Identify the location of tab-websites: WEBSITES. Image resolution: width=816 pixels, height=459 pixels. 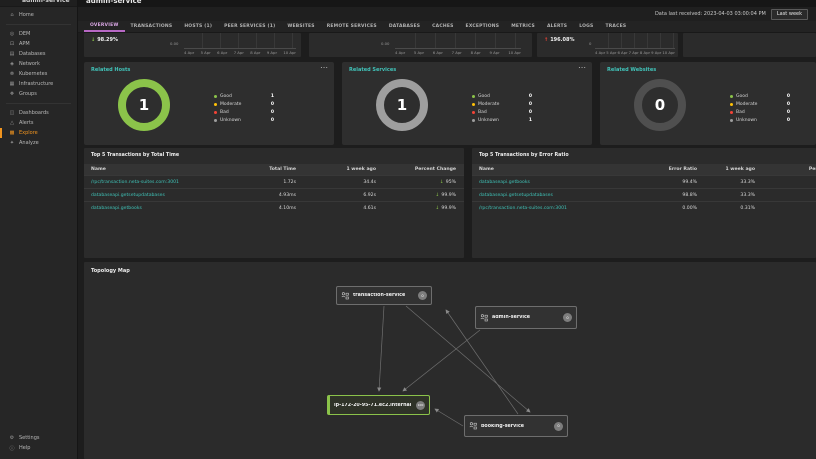
(300, 26).